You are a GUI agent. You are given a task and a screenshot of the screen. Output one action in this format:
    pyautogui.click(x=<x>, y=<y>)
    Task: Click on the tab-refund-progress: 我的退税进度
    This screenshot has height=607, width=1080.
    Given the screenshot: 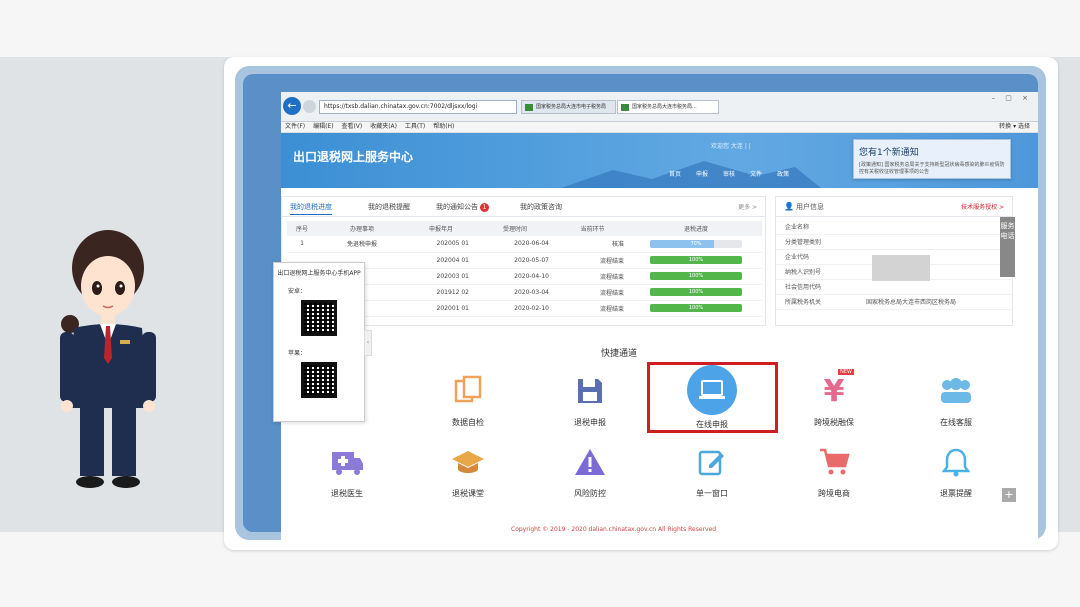 What is the action you would take?
    pyautogui.click(x=311, y=208)
    